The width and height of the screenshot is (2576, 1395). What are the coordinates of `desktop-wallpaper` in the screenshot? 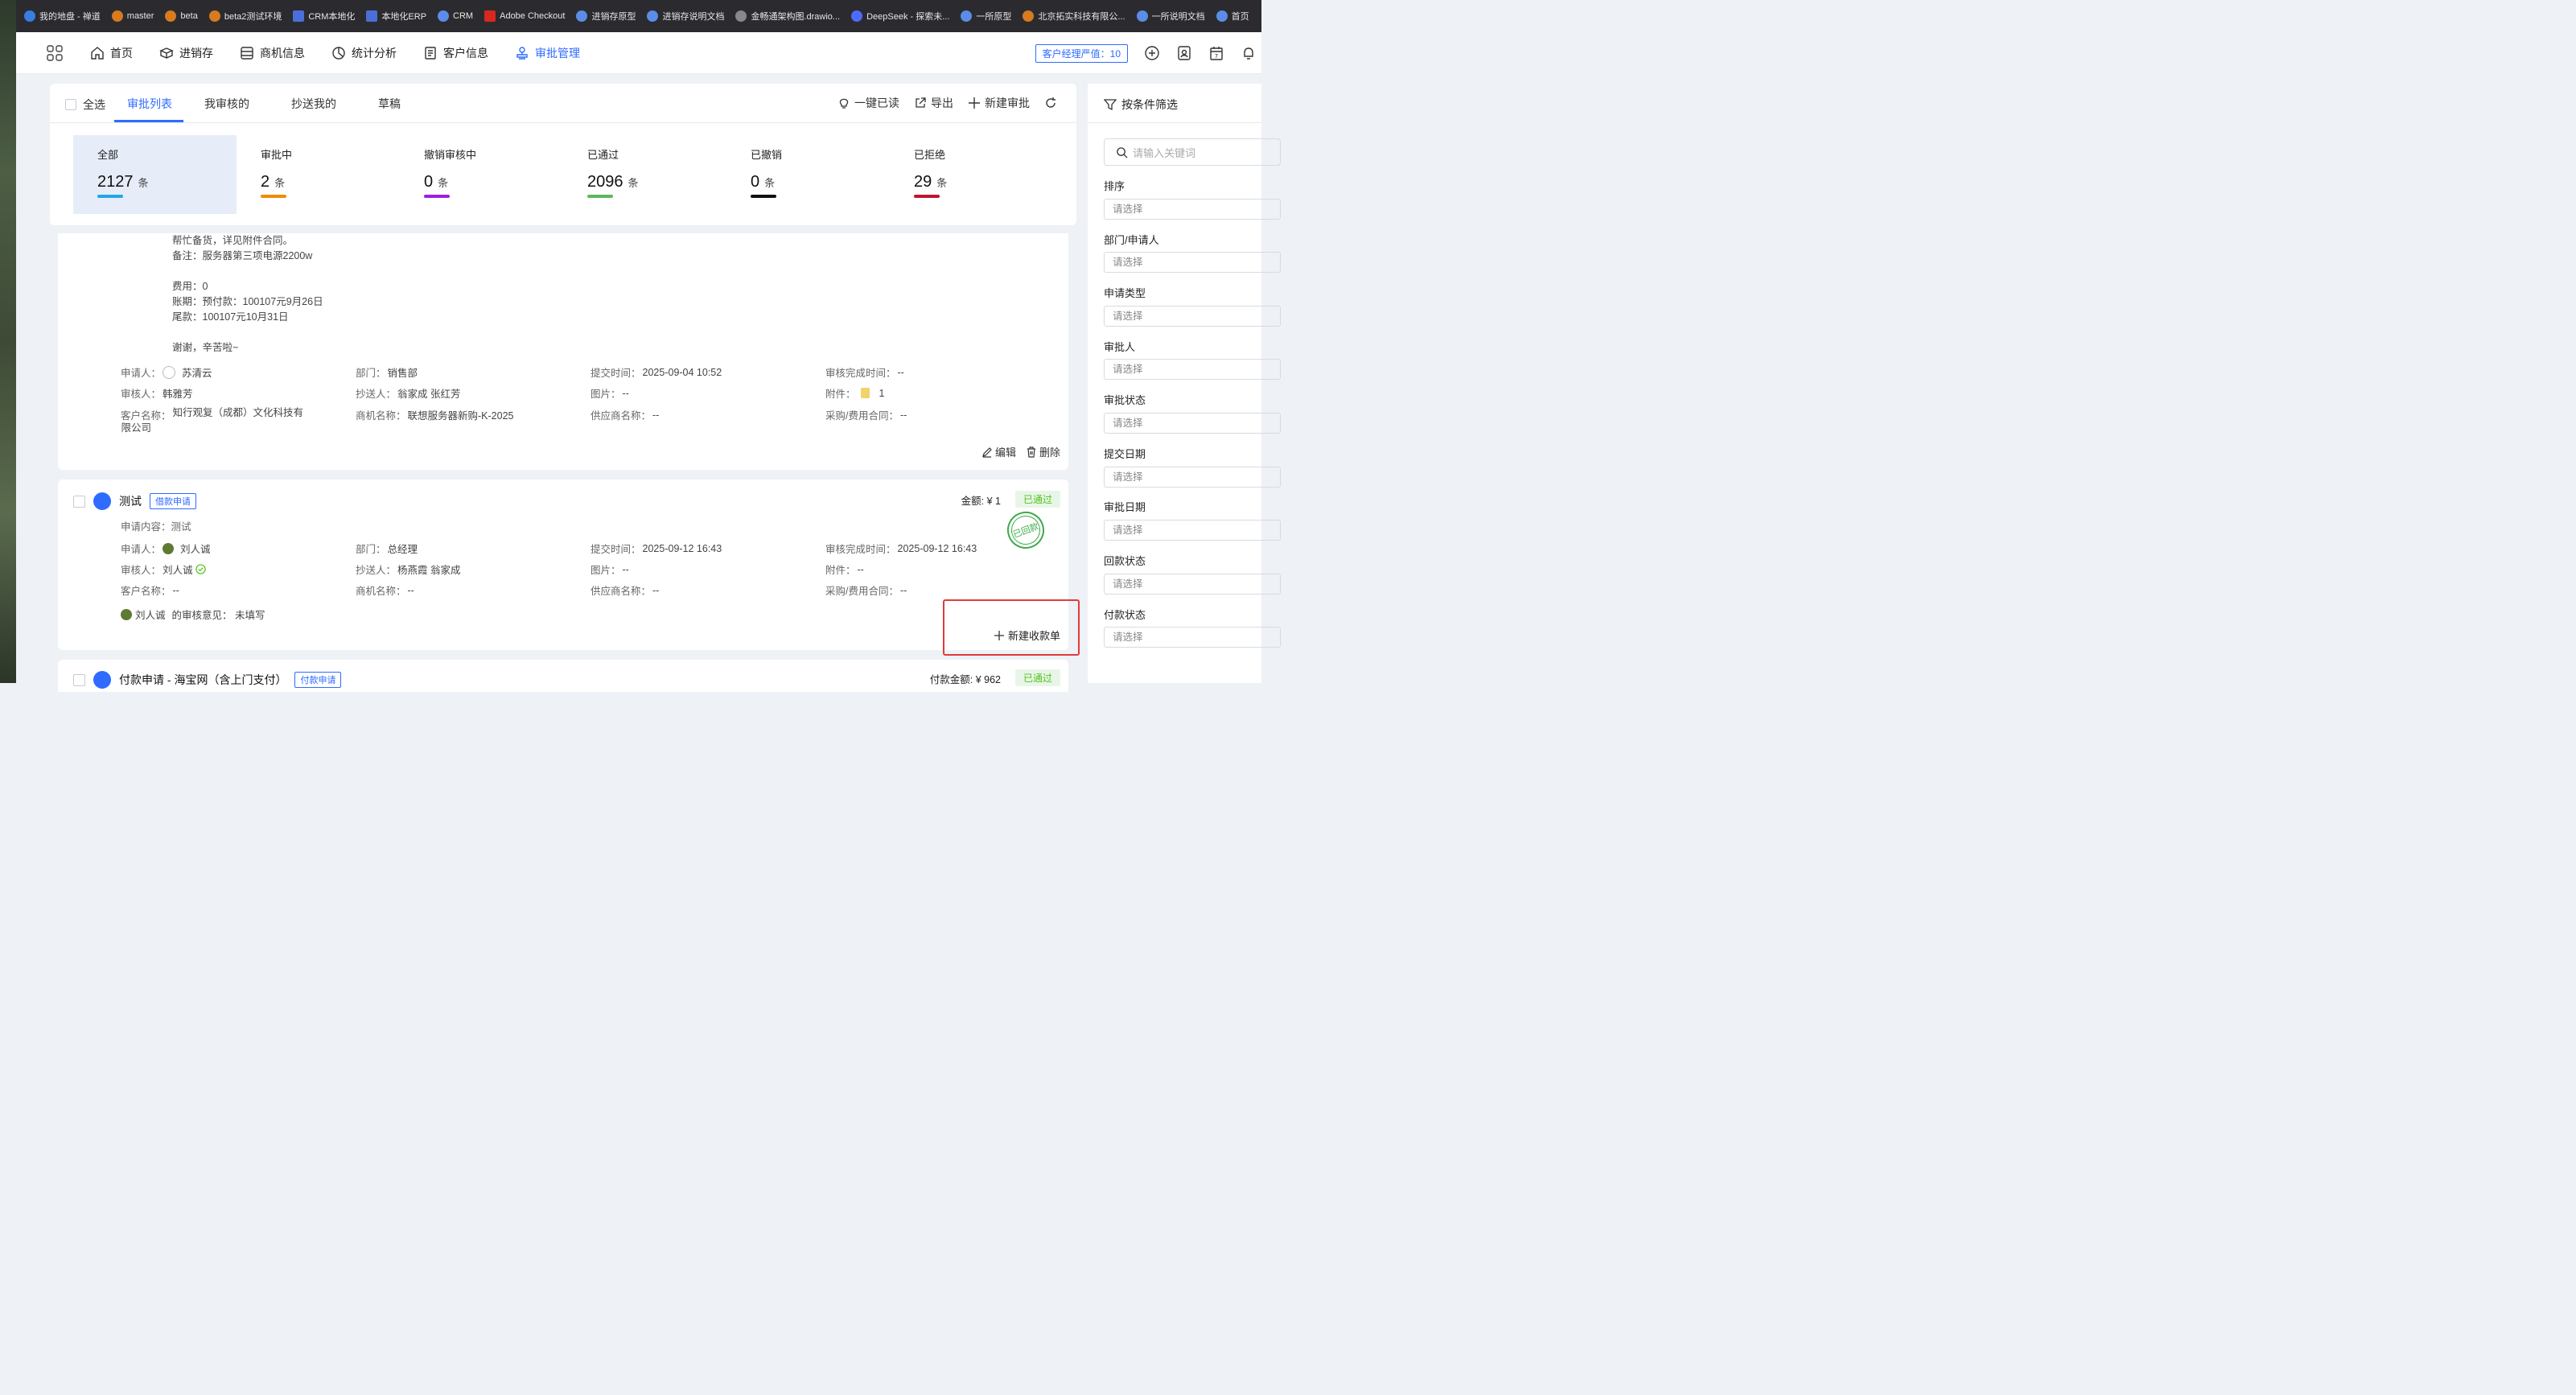 It's located at (8, 341).